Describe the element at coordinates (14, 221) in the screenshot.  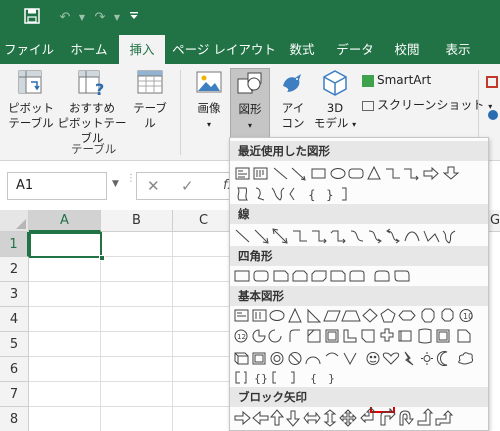
I see `select-all-corner` at that location.